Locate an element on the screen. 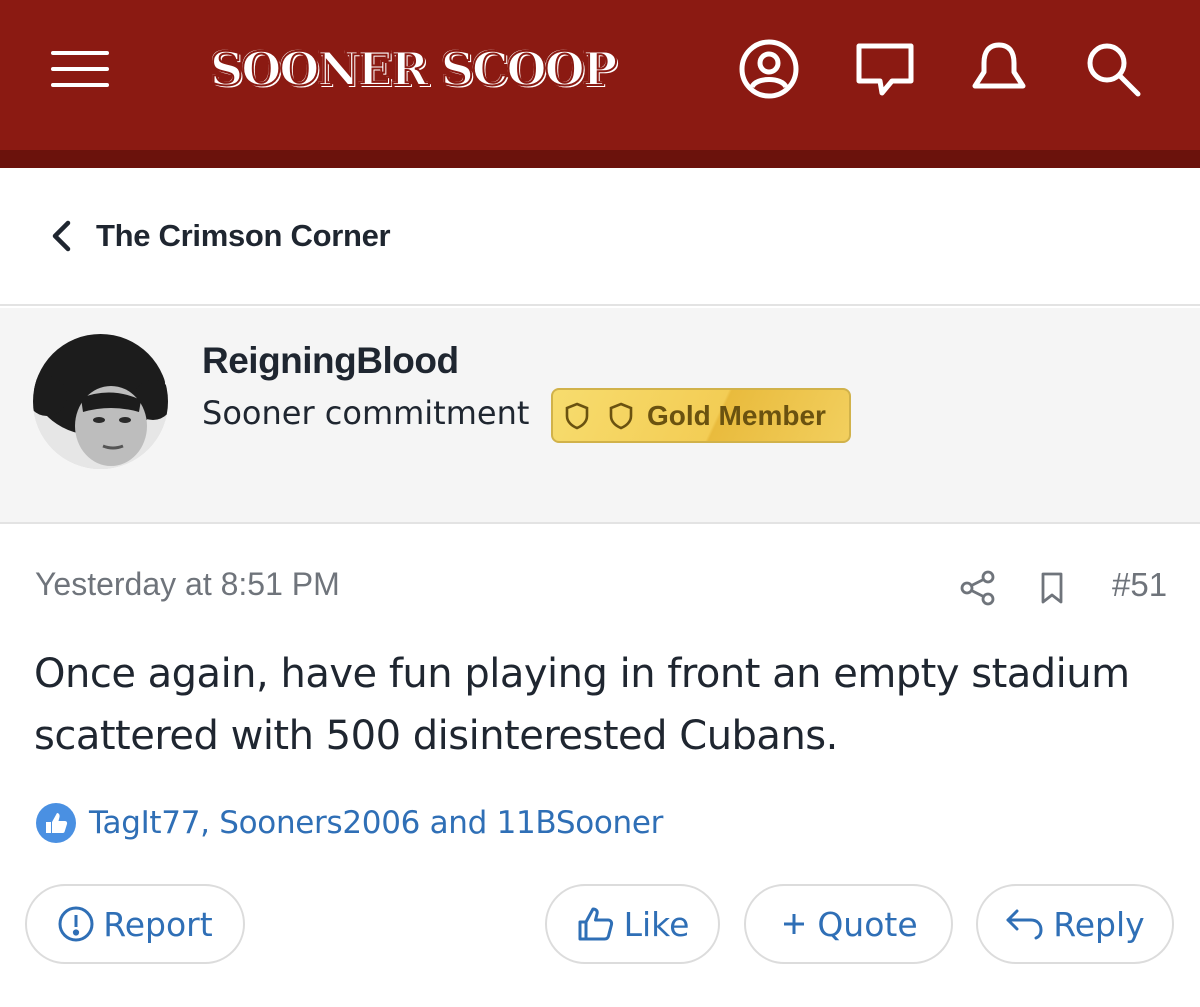 This screenshot has width=1200, height=1007. post-timestamp: Yesterday at 8:51 PM is located at coordinates (187, 584).